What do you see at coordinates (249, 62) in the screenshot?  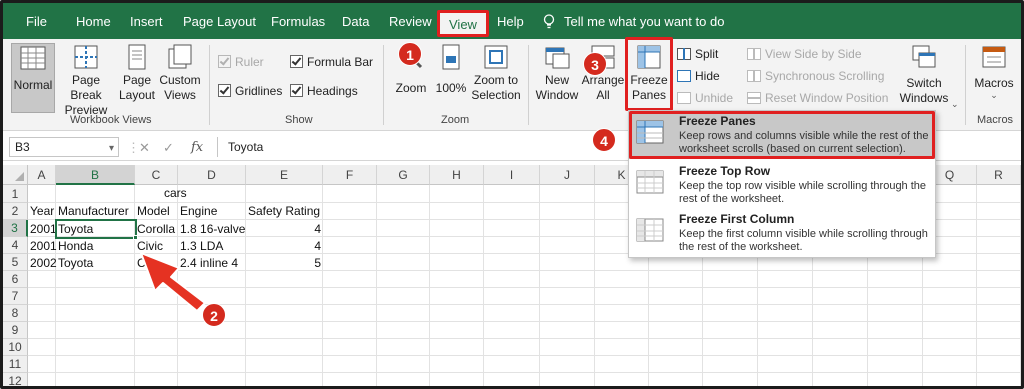 I see `ruler-label: Ruler` at bounding box center [249, 62].